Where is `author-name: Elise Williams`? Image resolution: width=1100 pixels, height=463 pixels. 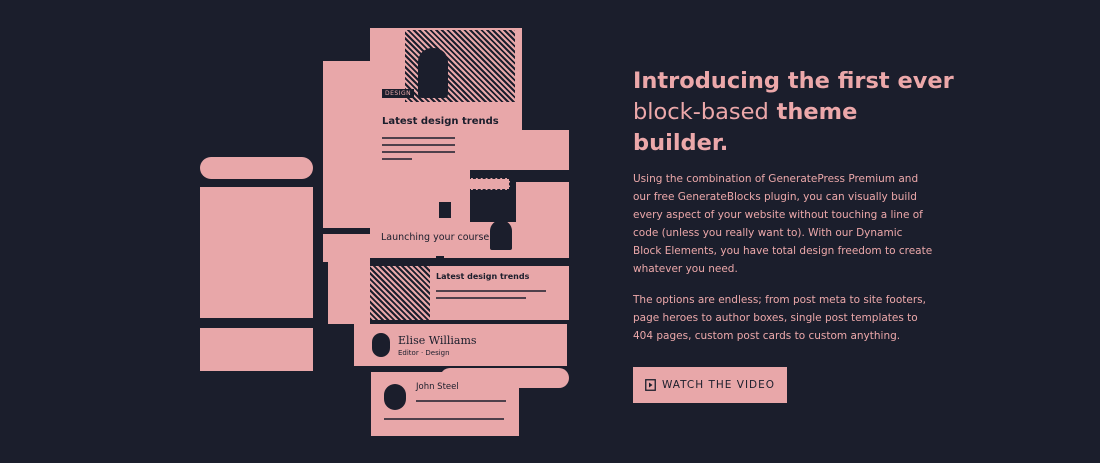
author-name: Elise Williams is located at coordinates (437, 340).